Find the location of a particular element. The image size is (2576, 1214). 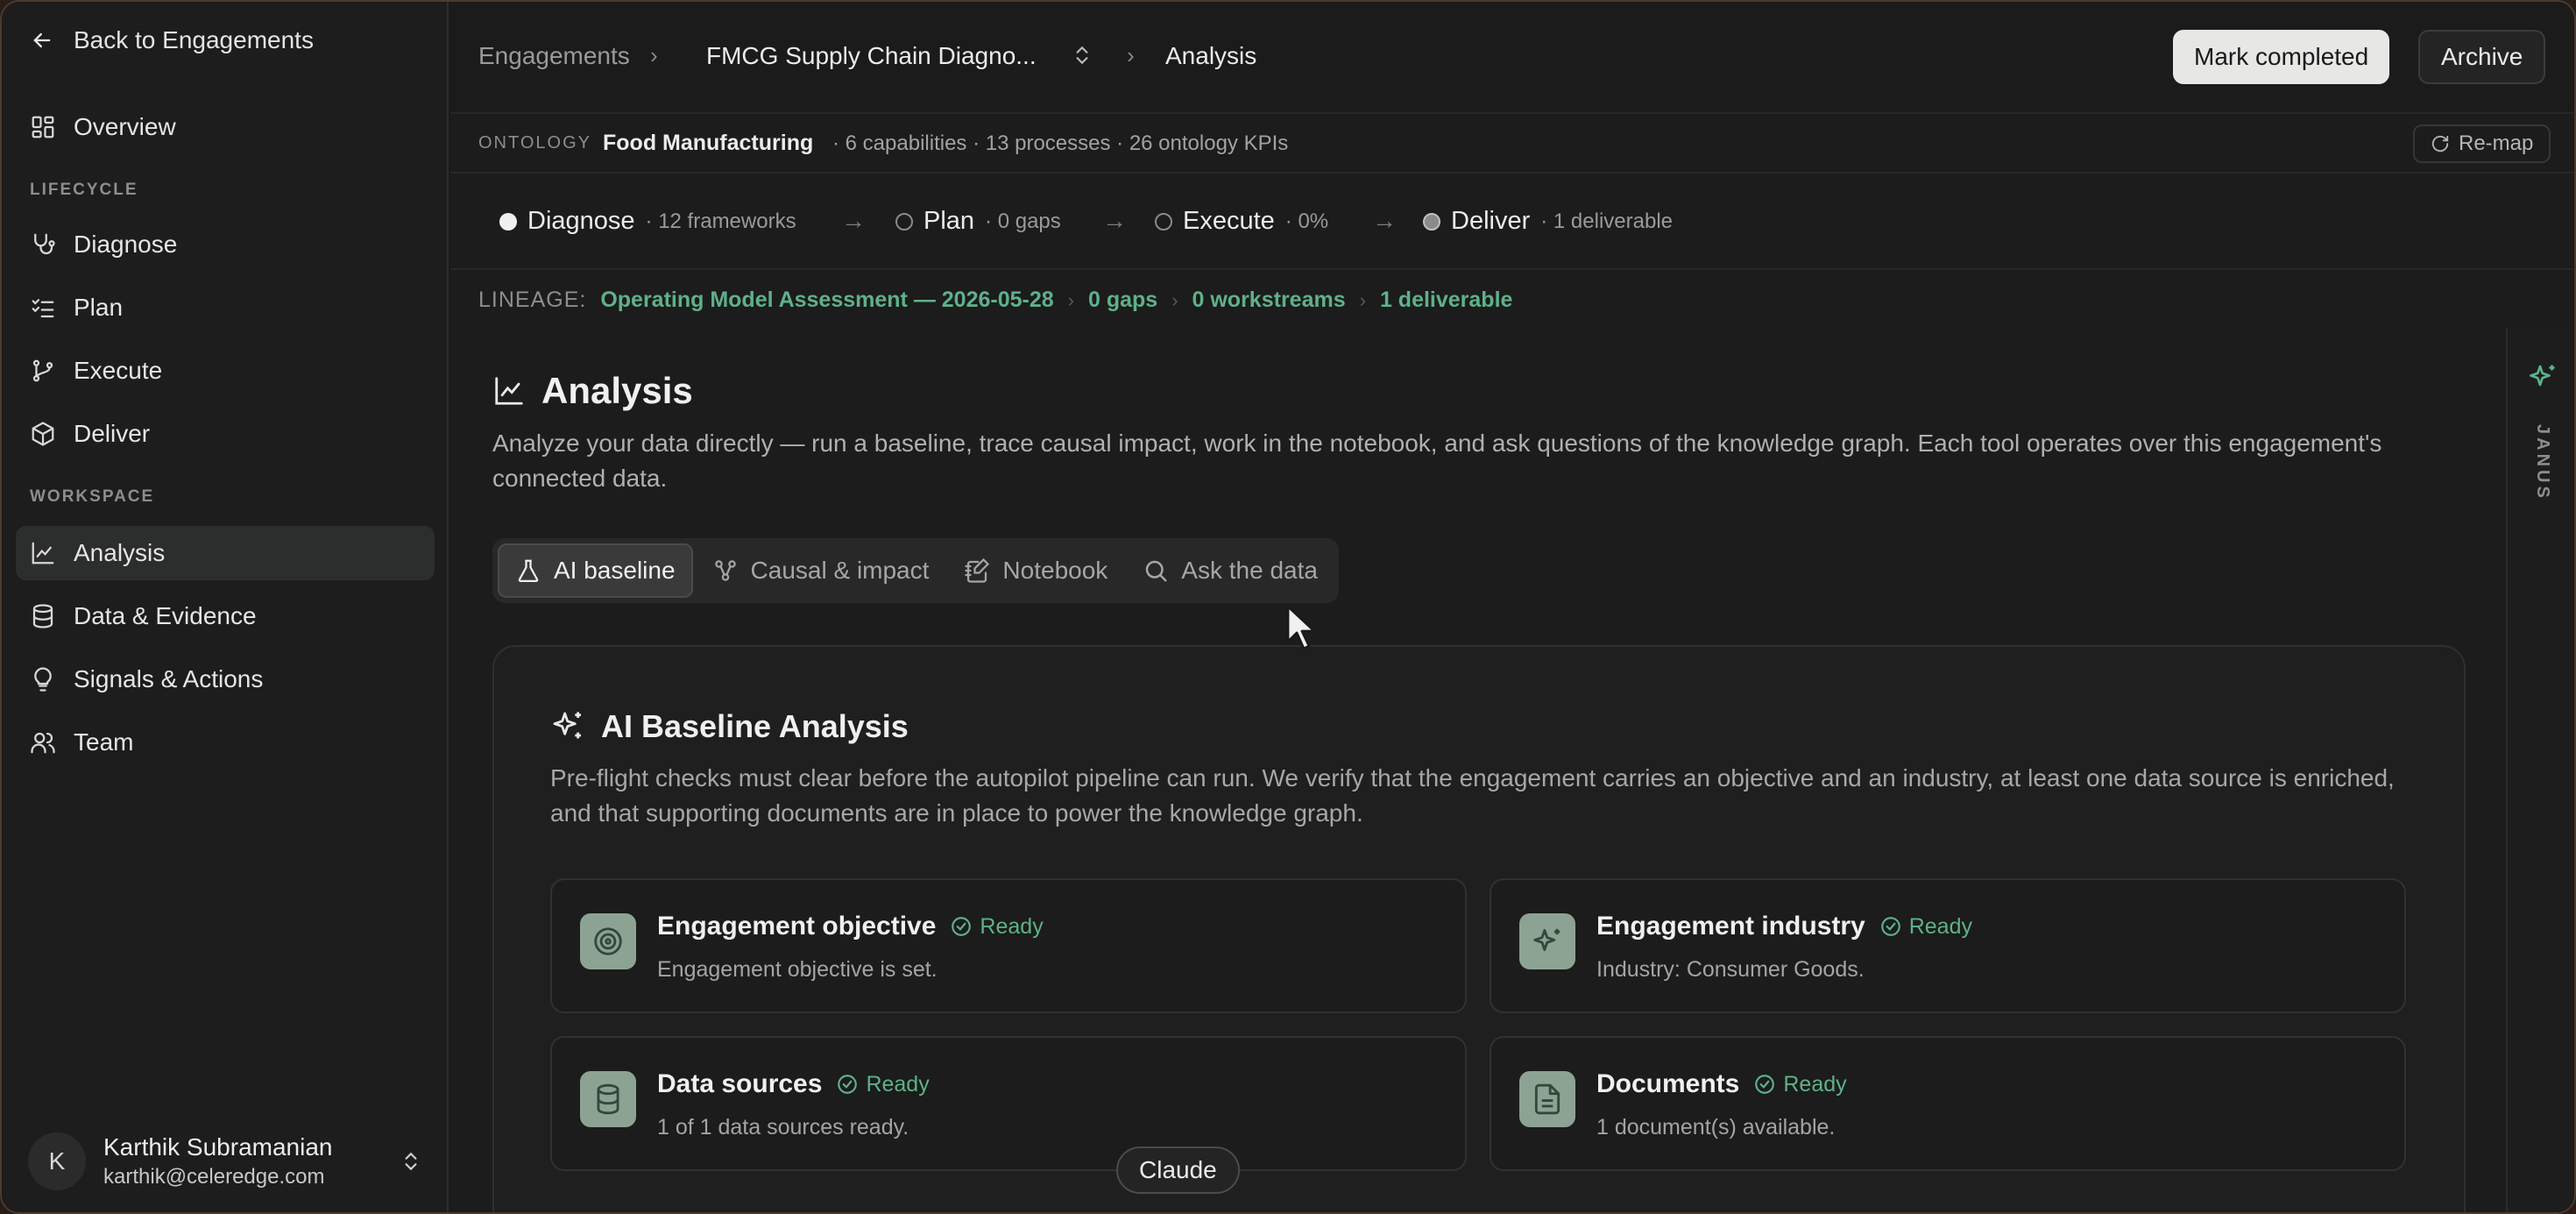

sidebar-item-diagnose: Diagnose is located at coordinates (225, 244).